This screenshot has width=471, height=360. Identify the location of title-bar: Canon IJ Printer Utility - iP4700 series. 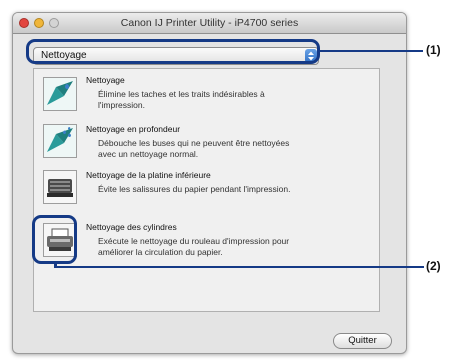
(209, 23).